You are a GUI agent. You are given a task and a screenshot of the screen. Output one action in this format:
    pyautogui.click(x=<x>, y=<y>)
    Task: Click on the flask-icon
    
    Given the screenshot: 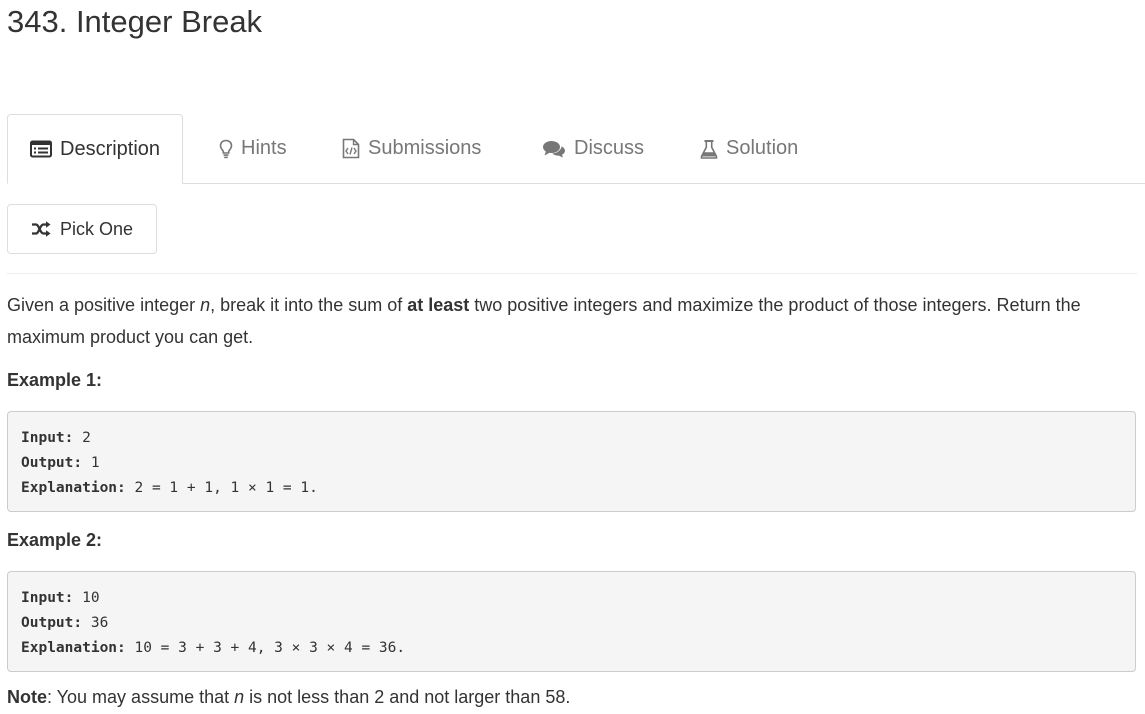 What is the action you would take?
    pyautogui.click(x=709, y=149)
    